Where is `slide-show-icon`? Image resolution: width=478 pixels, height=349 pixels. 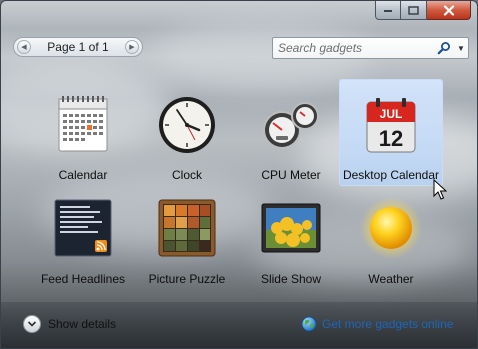
slide-show-icon is located at coordinates (291, 228).